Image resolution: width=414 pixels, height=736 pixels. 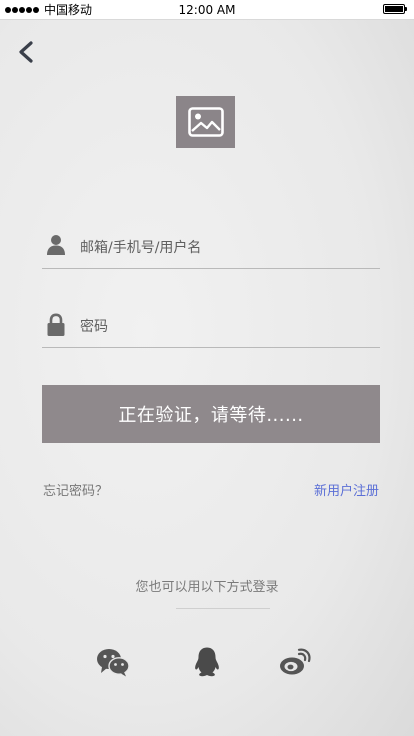 I want to click on divider, so click(x=223, y=608).